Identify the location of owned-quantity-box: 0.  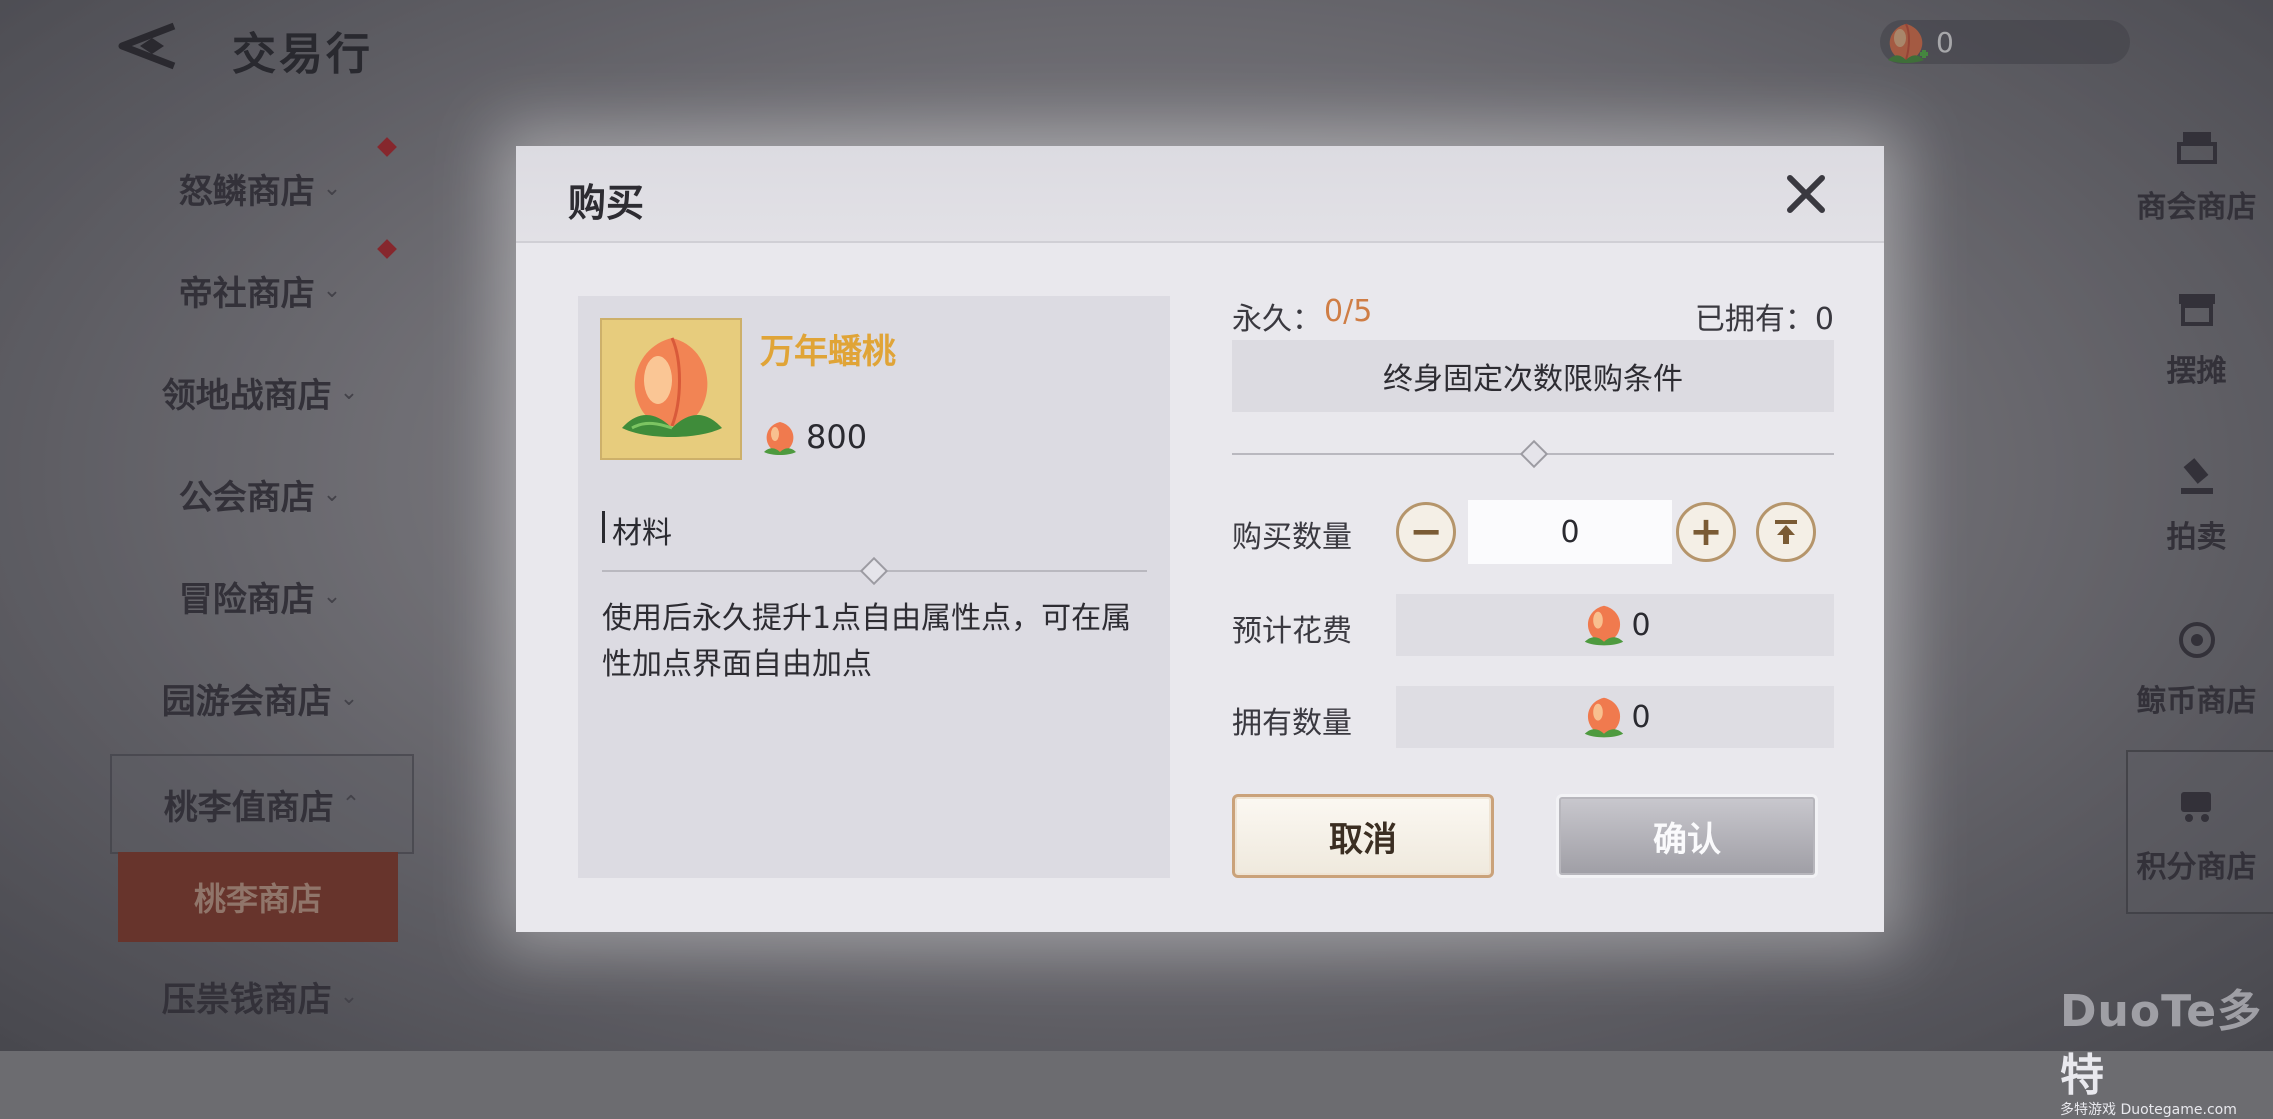
(1615, 717).